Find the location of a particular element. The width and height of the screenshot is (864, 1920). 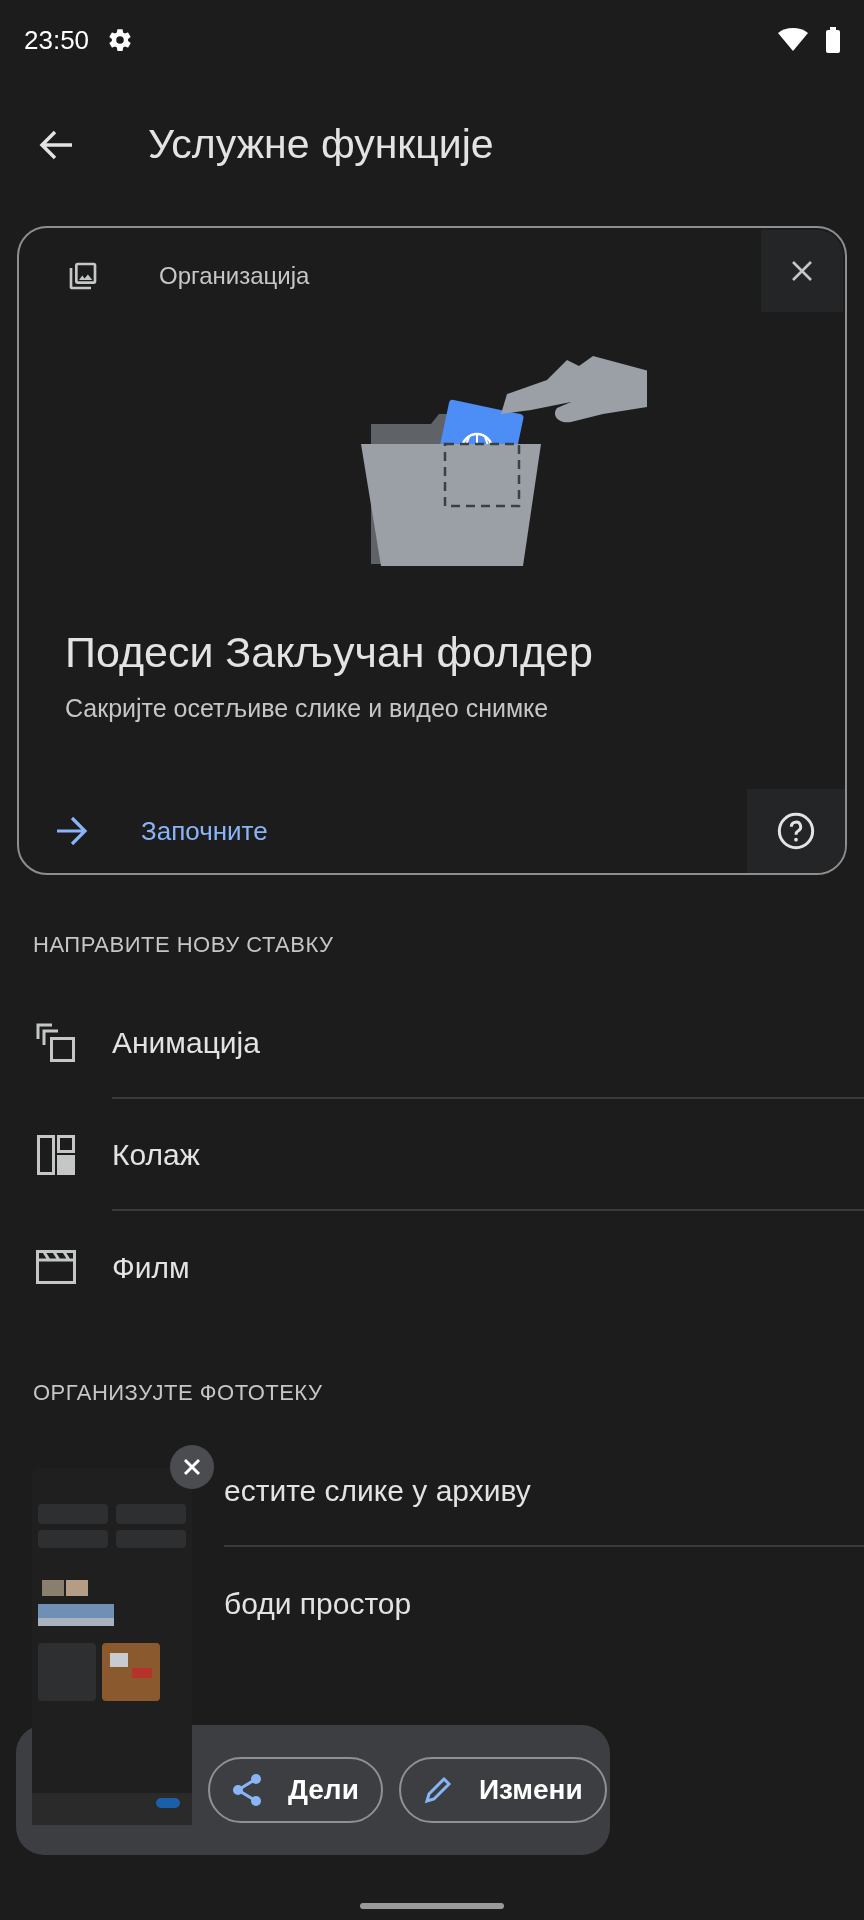

share-button: Дели is located at coordinates (295, 1790).